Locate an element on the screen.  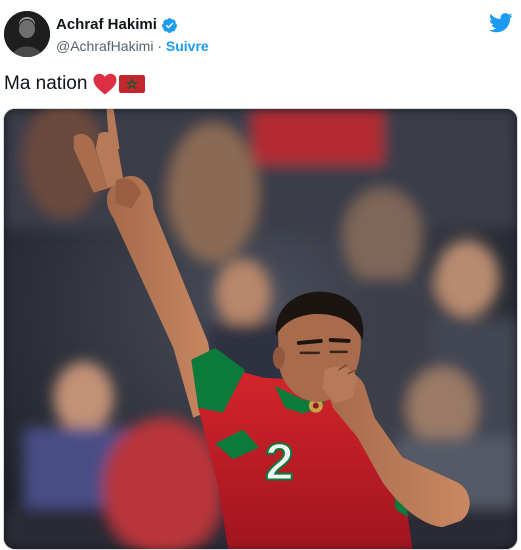
tweet-text: Ma nation is located at coordinates (75, 84).